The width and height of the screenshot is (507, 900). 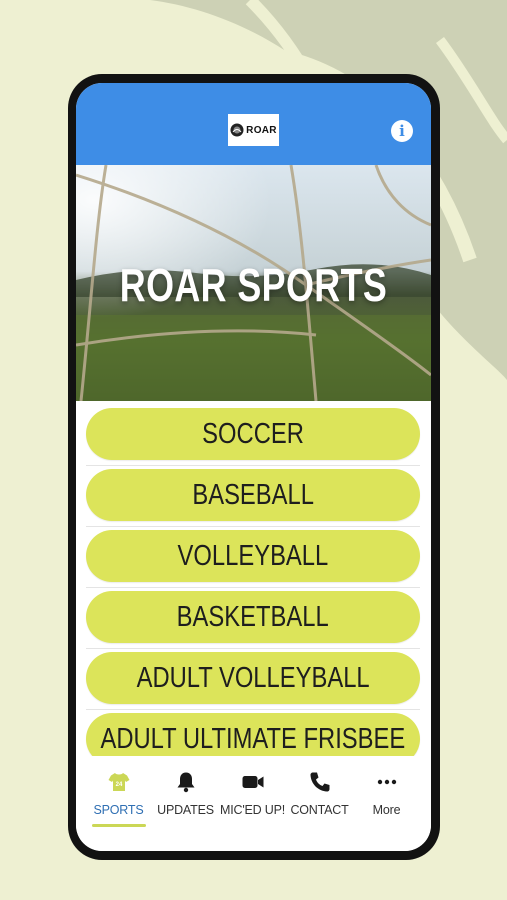 I want to click on hero-title: ROAR SPORTS, so click(x=253, y=285).